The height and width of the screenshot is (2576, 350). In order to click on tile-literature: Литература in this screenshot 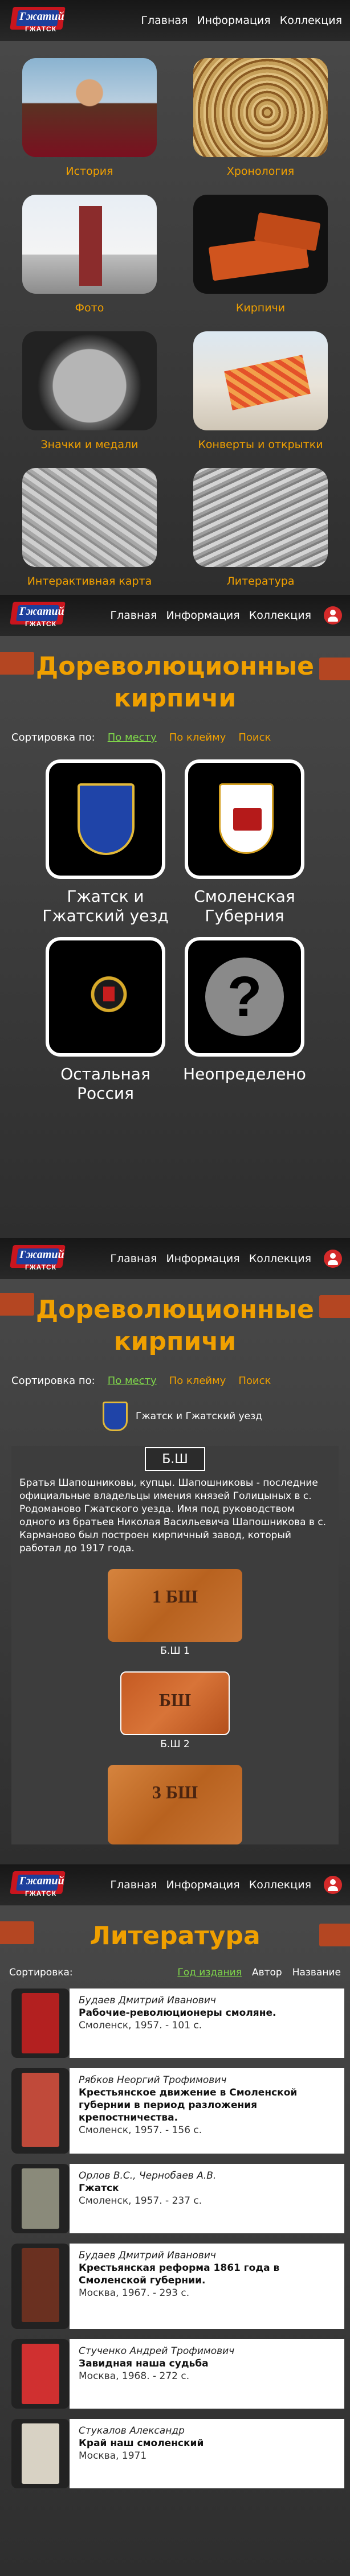, I will do `click(260, 527)`.